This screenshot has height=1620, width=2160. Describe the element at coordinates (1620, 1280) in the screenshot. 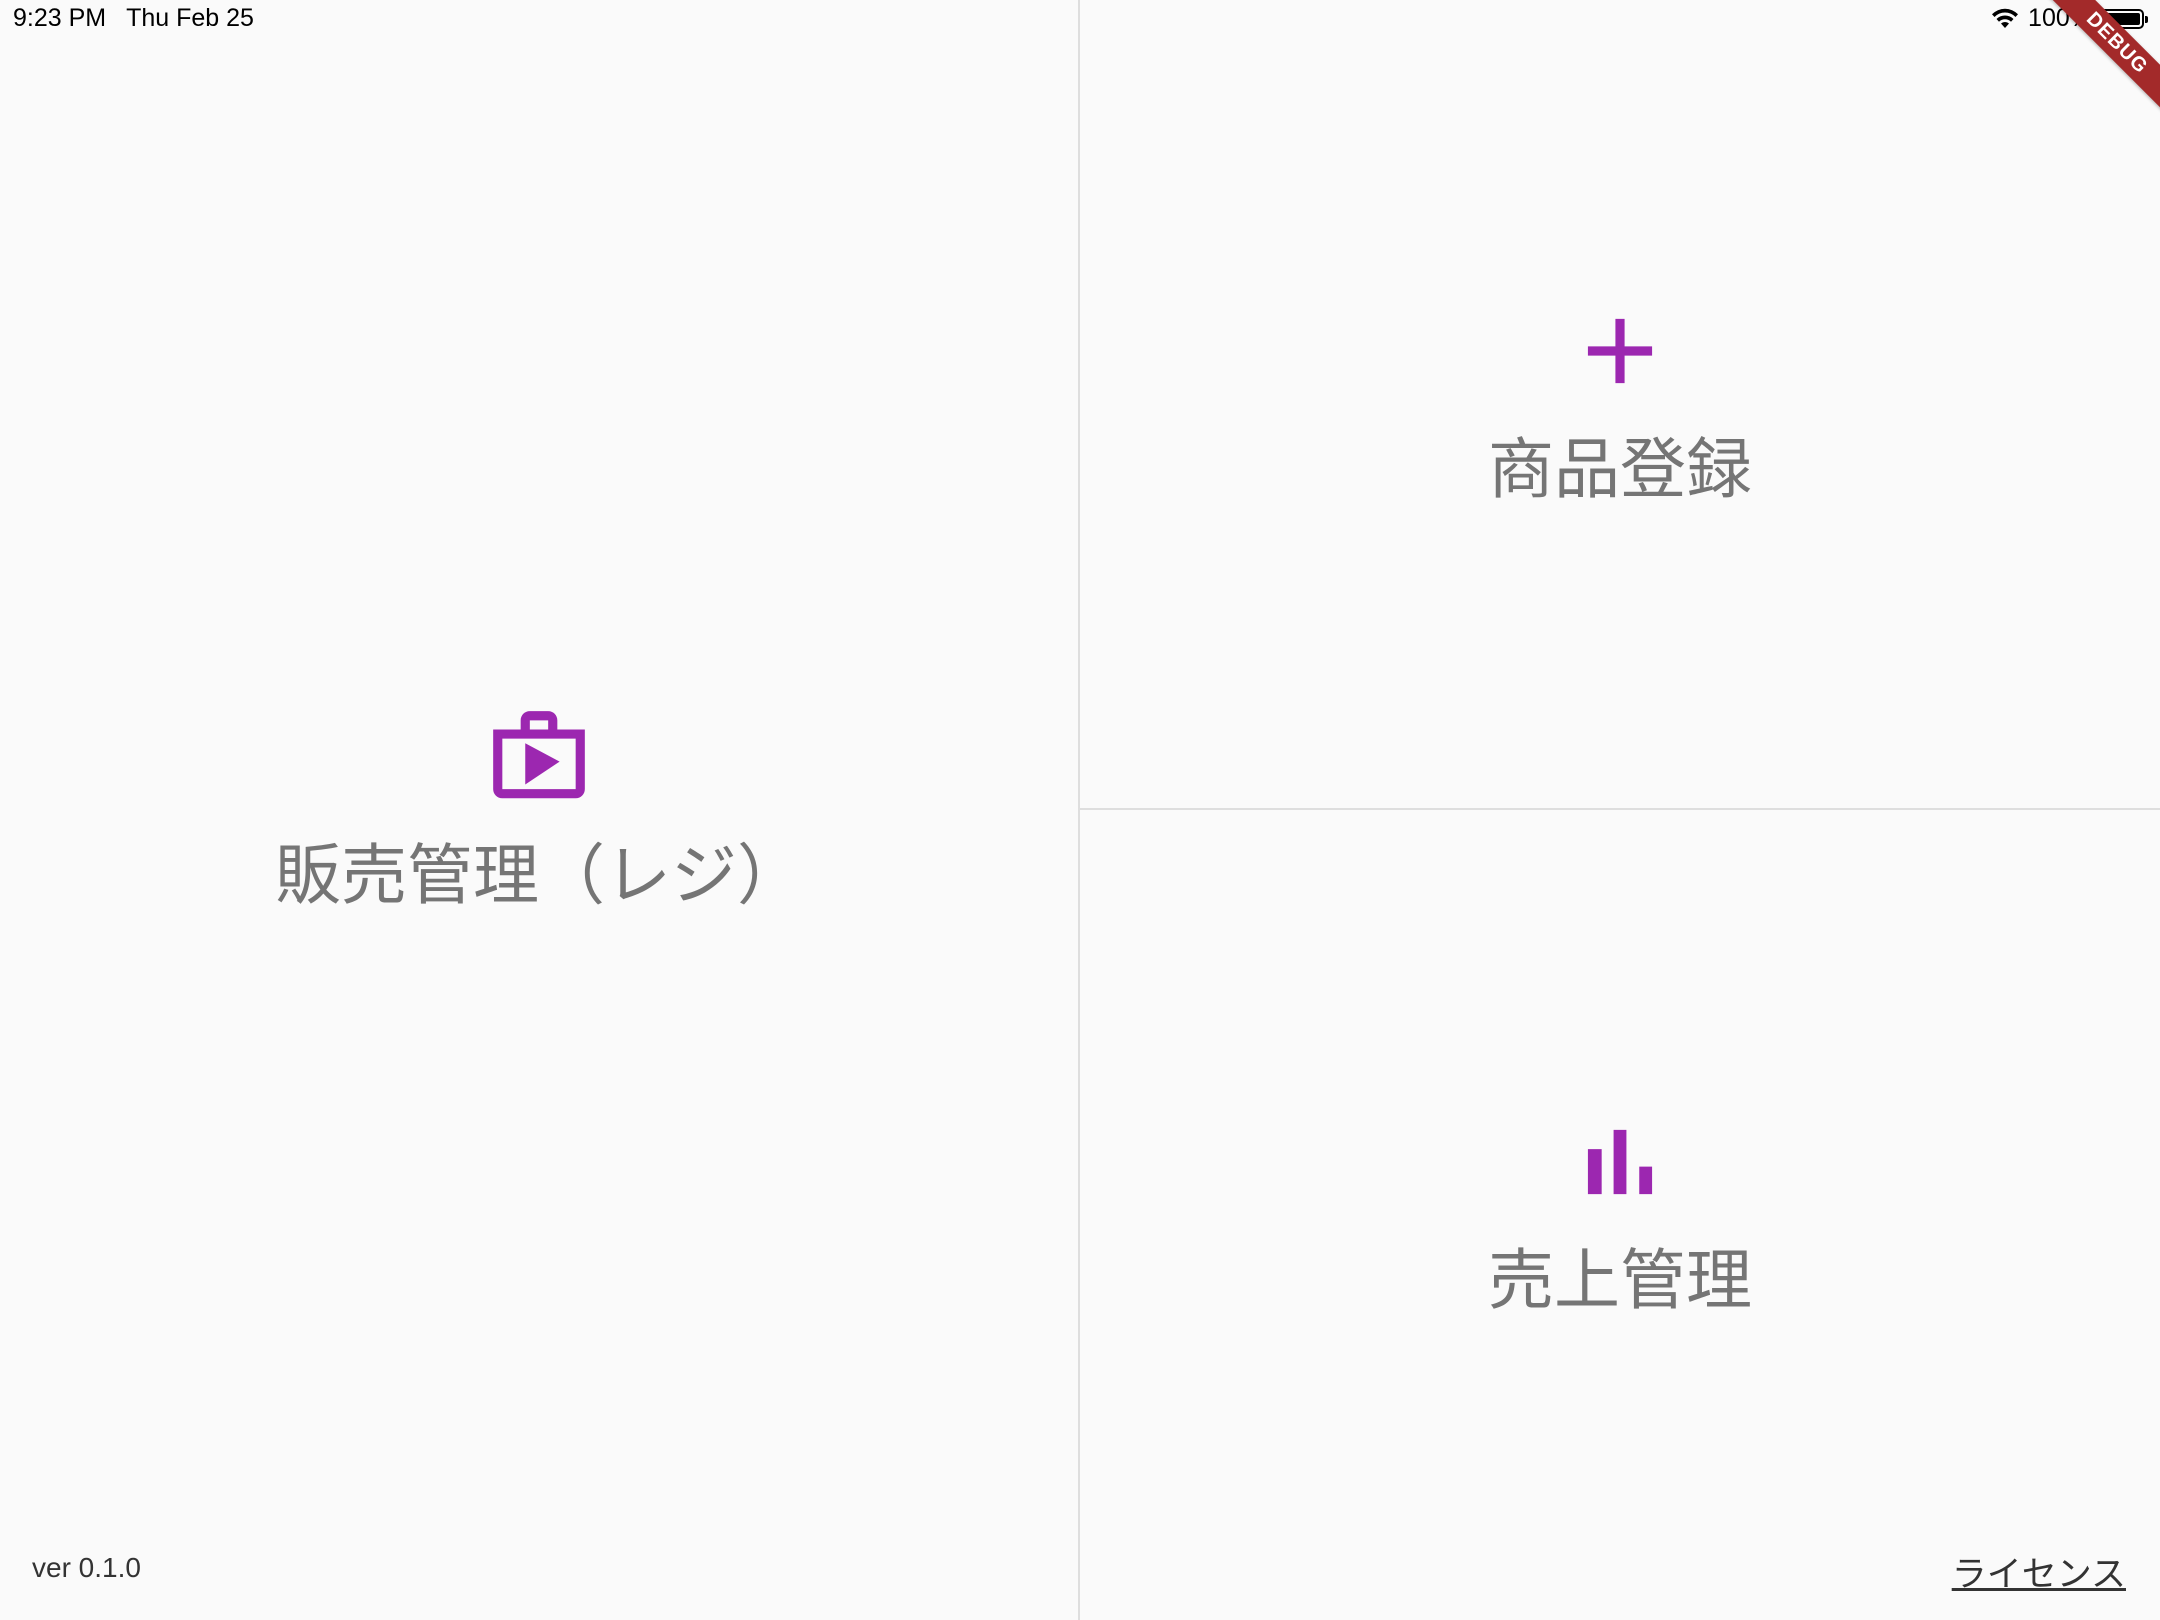

I see `sales-management-label: 売上管理` at that location.